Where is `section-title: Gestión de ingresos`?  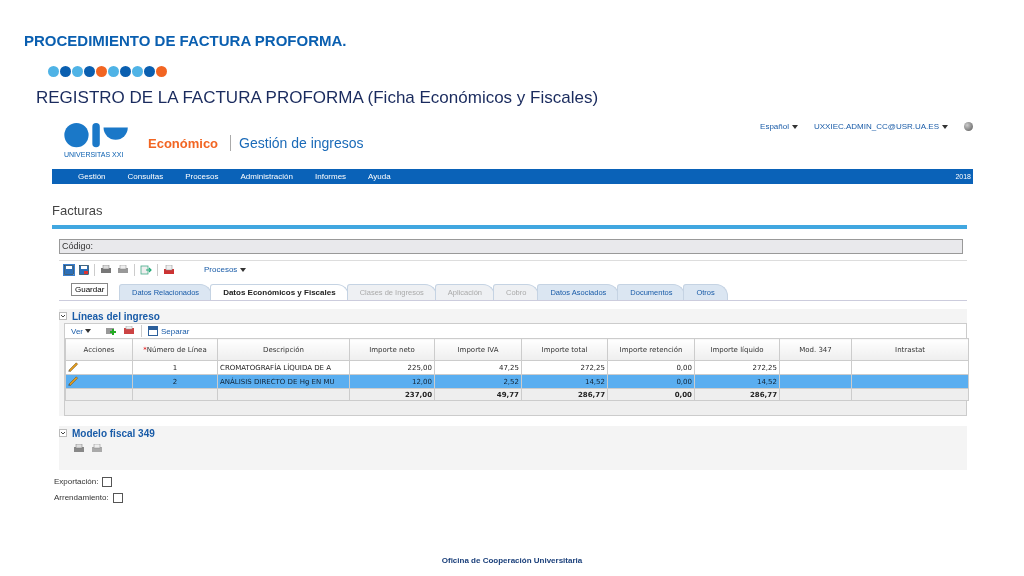 section-title: Gestión de ingresos is located at coordinates (297, 143).